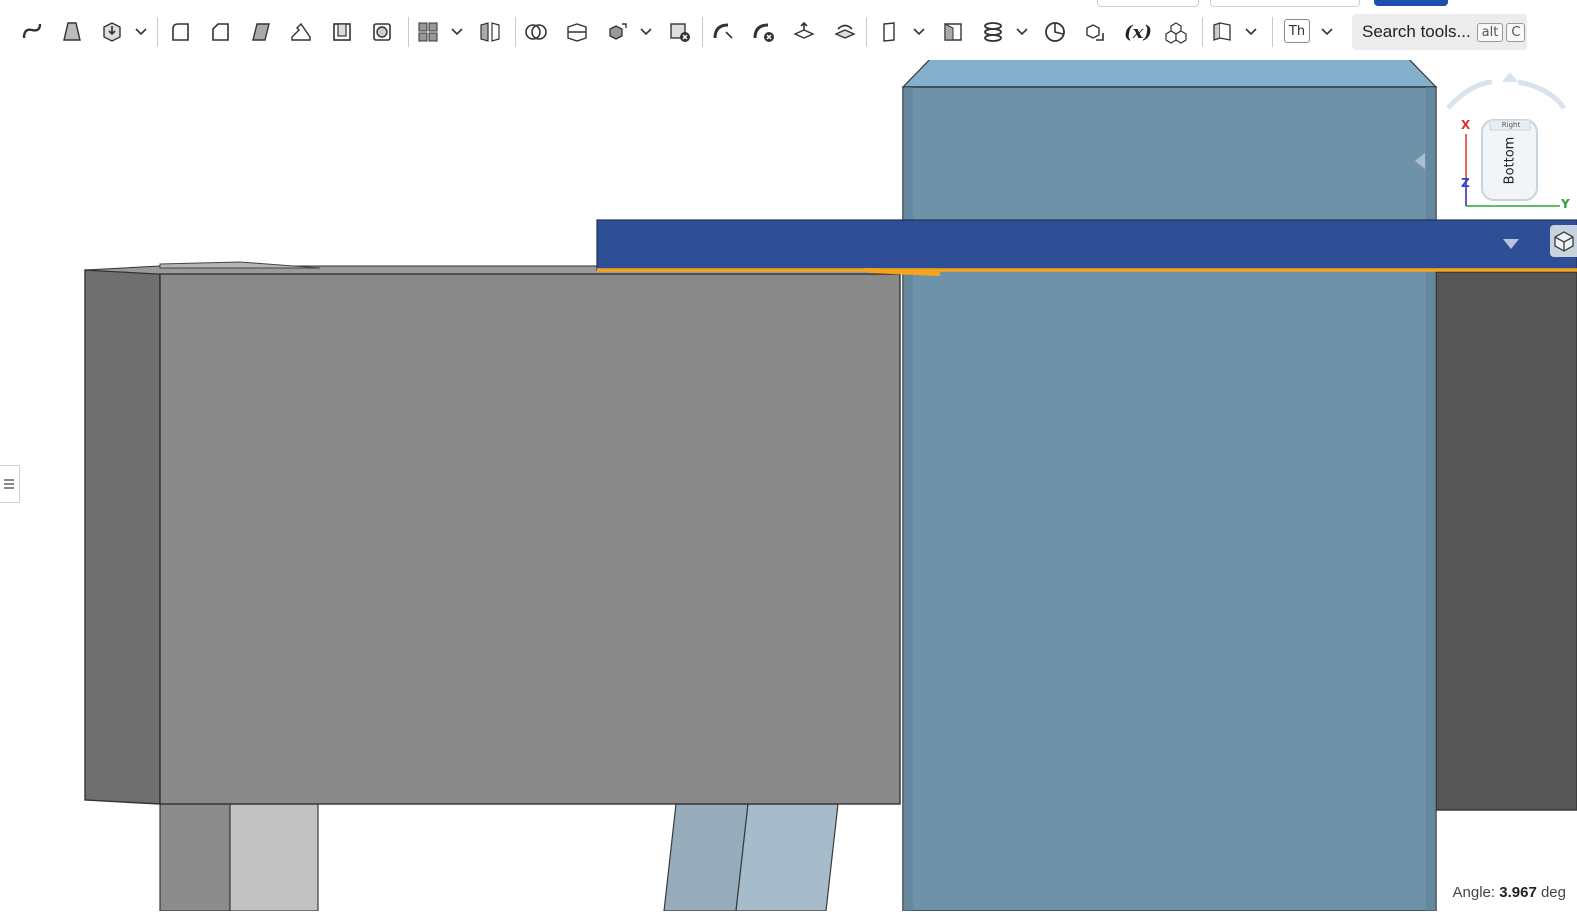 The image size is (1577, 915). I want to click on list-icon, so click(8, 484).